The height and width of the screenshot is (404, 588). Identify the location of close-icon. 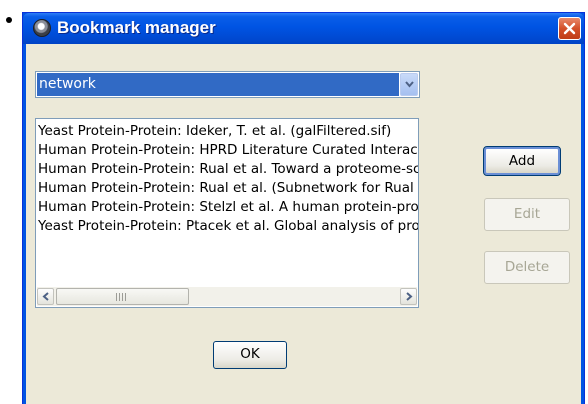
(569, 28).